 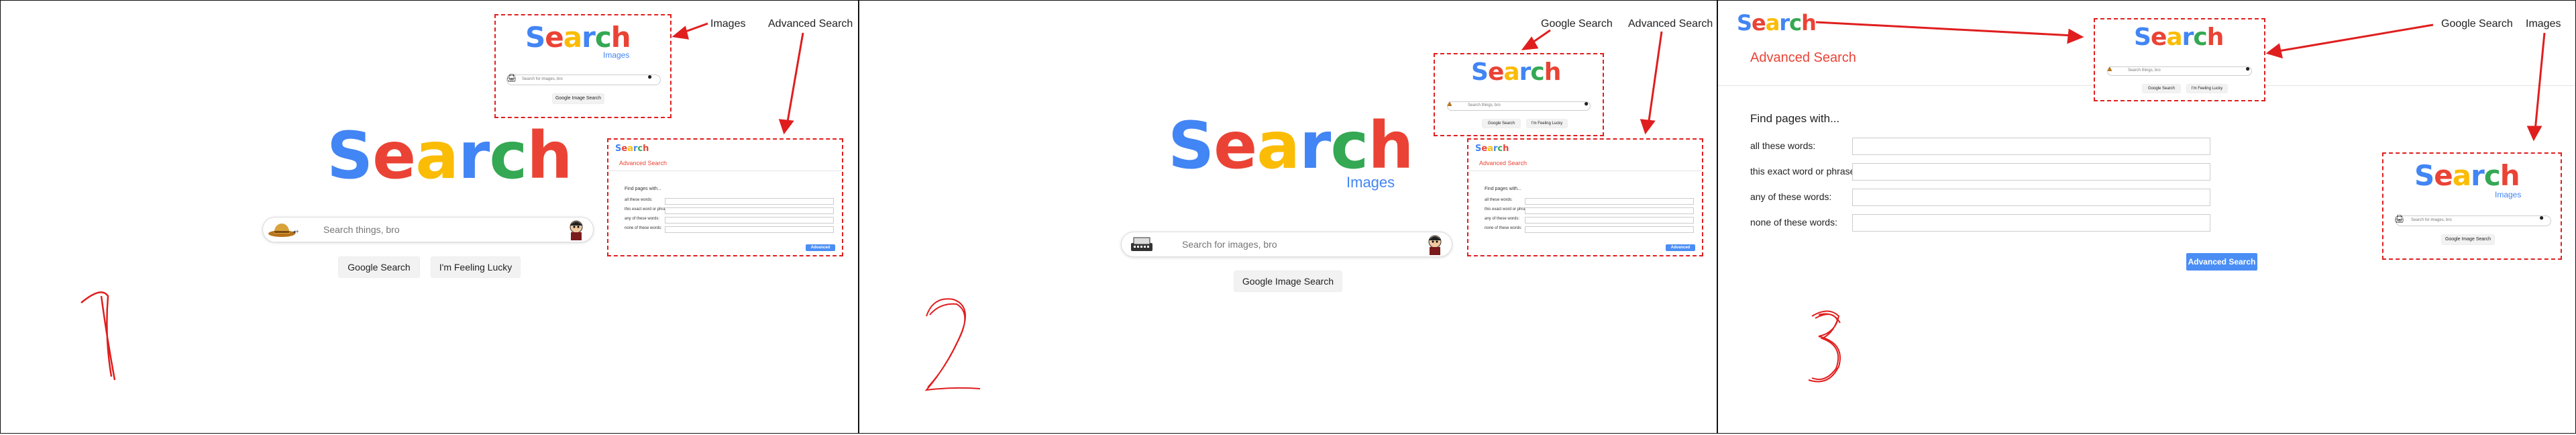 I want to click on image-search-bar, so click(x=1286, y=245).